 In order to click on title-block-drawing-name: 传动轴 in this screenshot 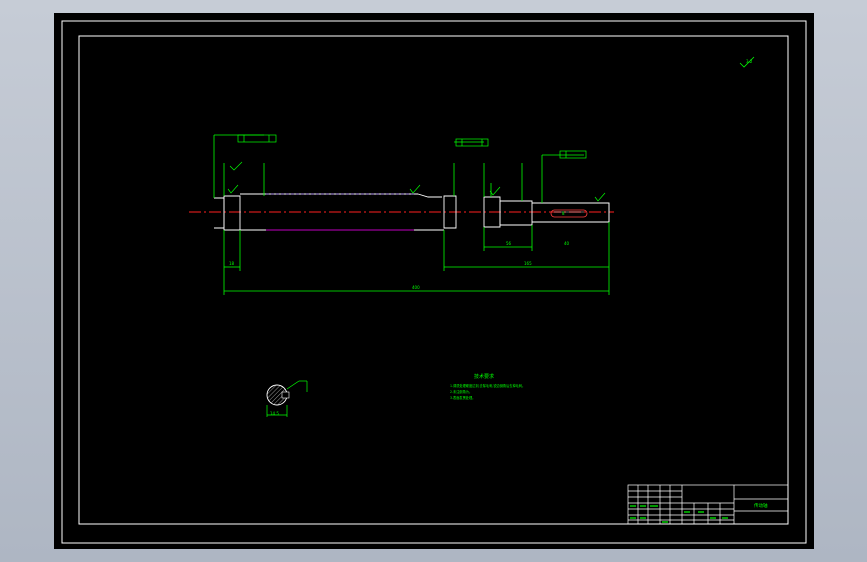, I will do `click(761, 505)`.